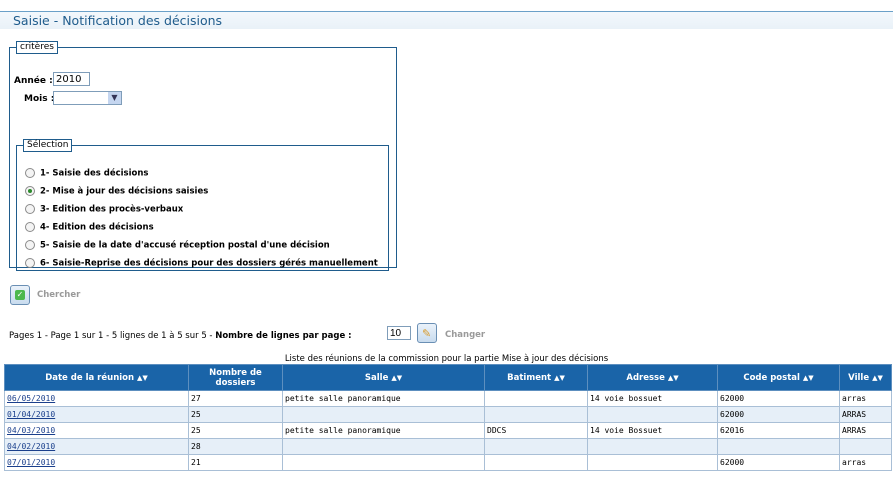  I want to click on table-row: 07/01/2010 21 62000 arras, so click(448, 462).